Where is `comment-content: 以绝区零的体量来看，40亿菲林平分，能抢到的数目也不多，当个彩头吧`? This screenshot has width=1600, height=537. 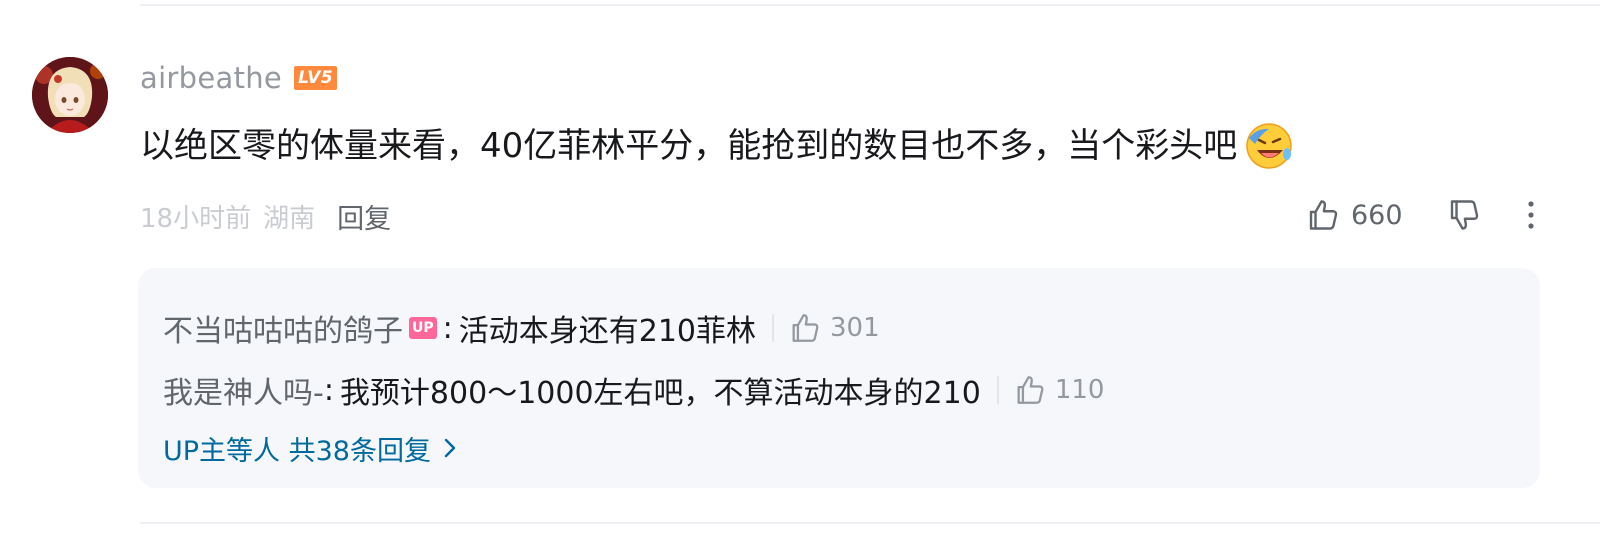
comment-content: 以绝区零的体量来看，40亿菲林平分，能抢到的数目也不多，当个彩头吧 is located at coordinates (717, 146).